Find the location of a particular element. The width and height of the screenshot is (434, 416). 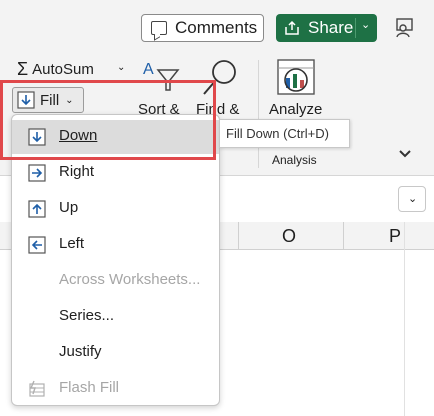

fill-up-icon is located at coordinates (37, 209).